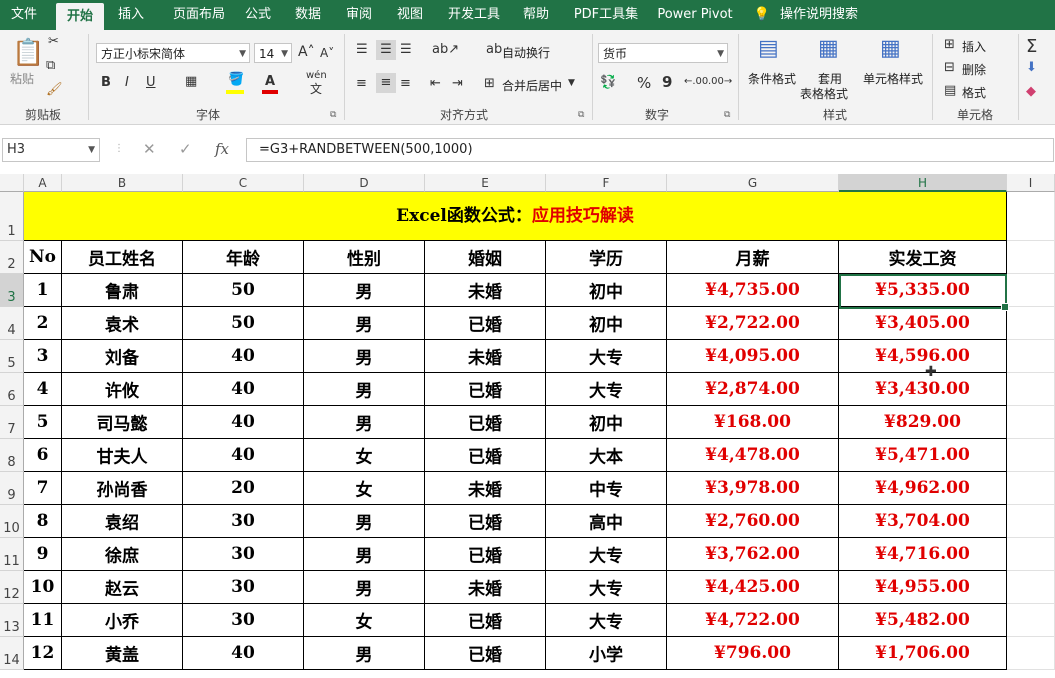 The width and height of the screenshot is (1055, 678). I want to click on table-cell: ¥2,874.00, so click(753, 389).